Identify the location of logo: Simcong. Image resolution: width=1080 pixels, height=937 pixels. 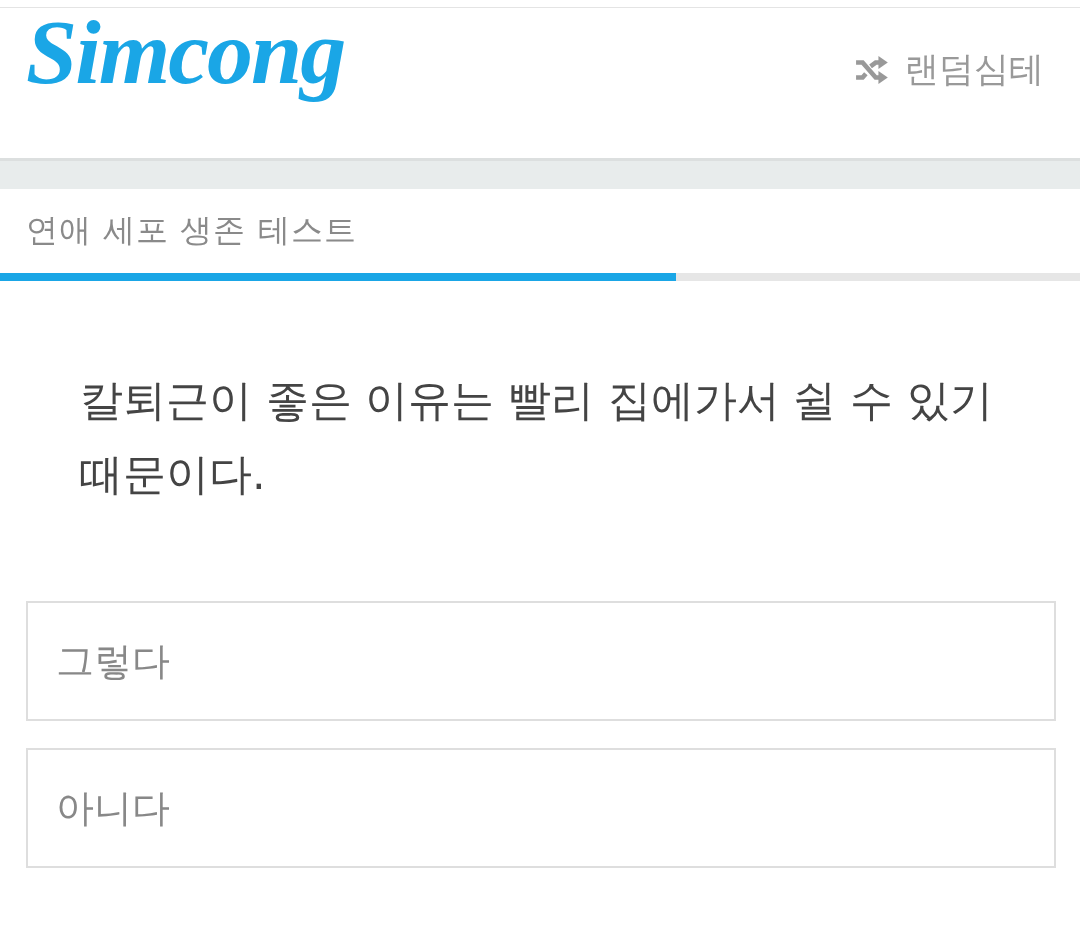
(185, 52).